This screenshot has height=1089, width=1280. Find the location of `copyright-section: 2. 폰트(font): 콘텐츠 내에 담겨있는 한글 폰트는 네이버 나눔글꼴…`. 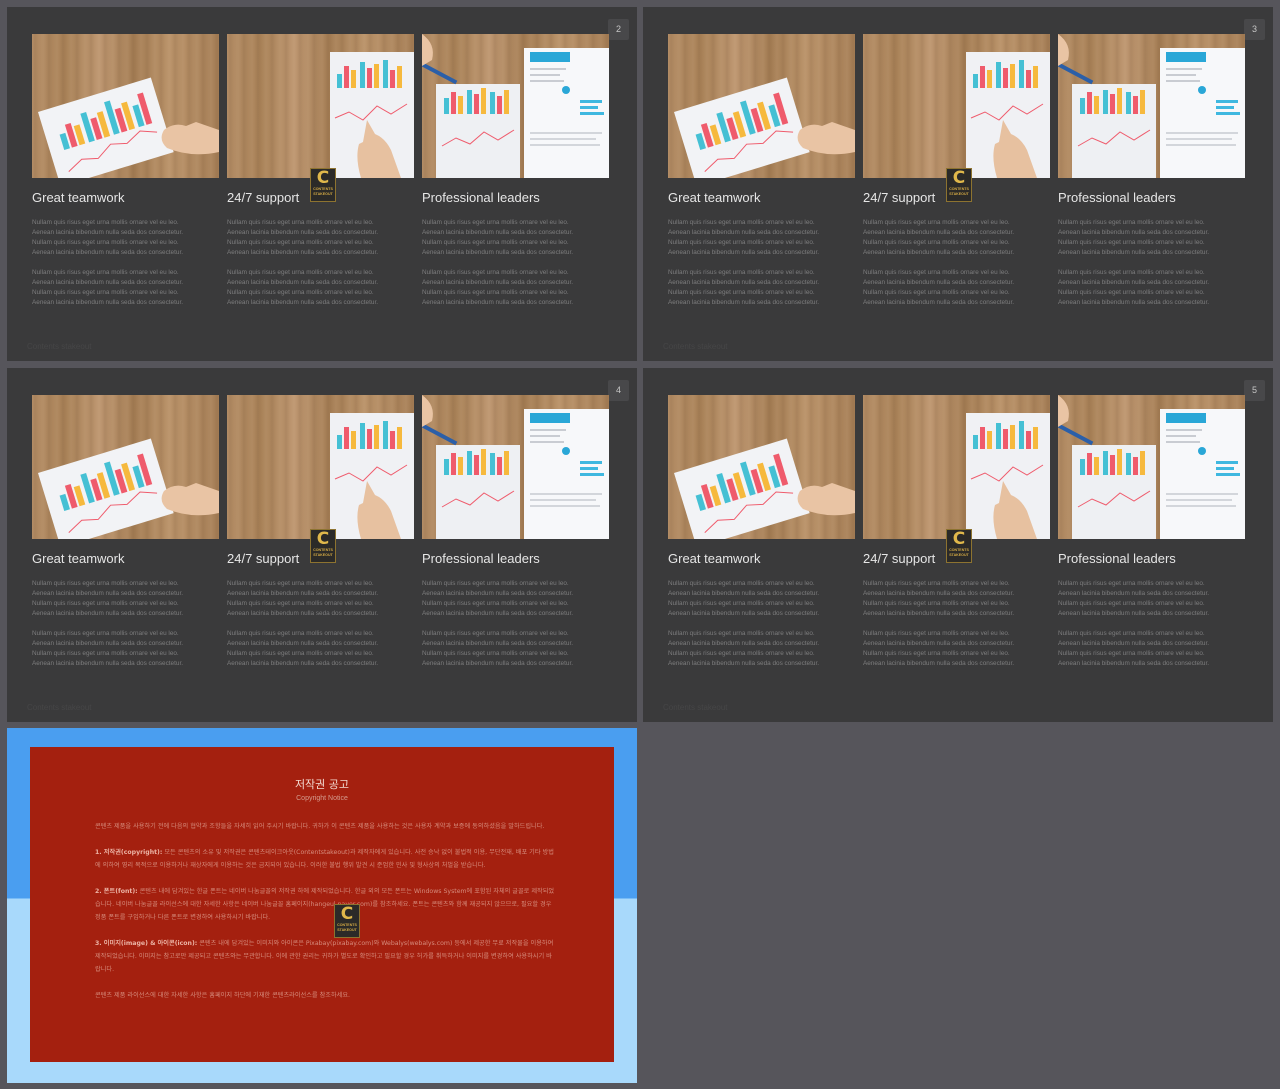

copyright-section: 2. 폰트(font): 콘텐츠 내에 담겨있는 한글 폰트는 네이버 나눔글꼴… is located at coordinates (325, 904).